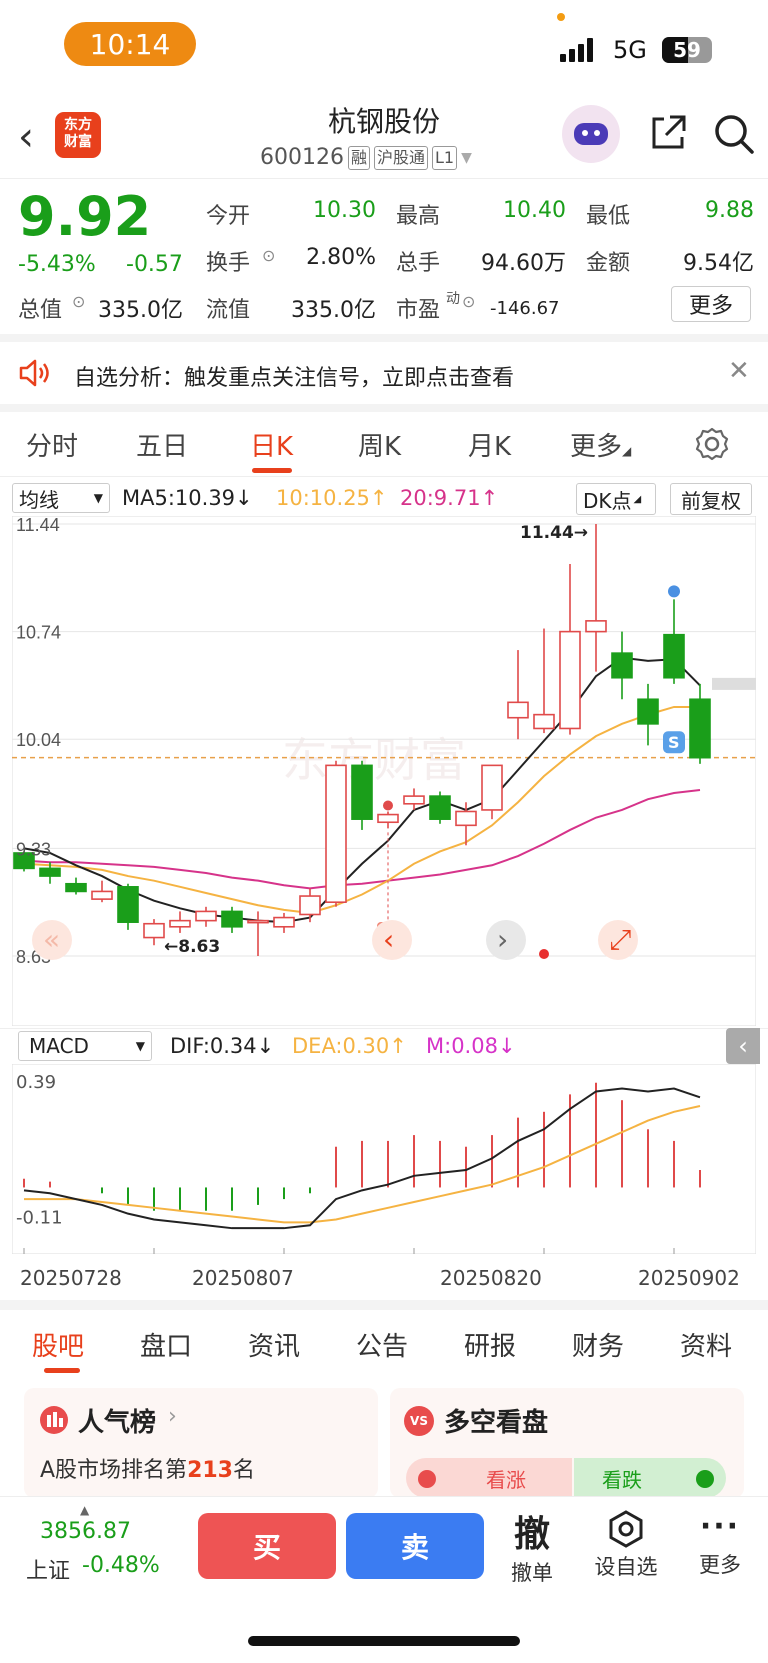  I want to click on buy-button: 买, so click(267, 1546).